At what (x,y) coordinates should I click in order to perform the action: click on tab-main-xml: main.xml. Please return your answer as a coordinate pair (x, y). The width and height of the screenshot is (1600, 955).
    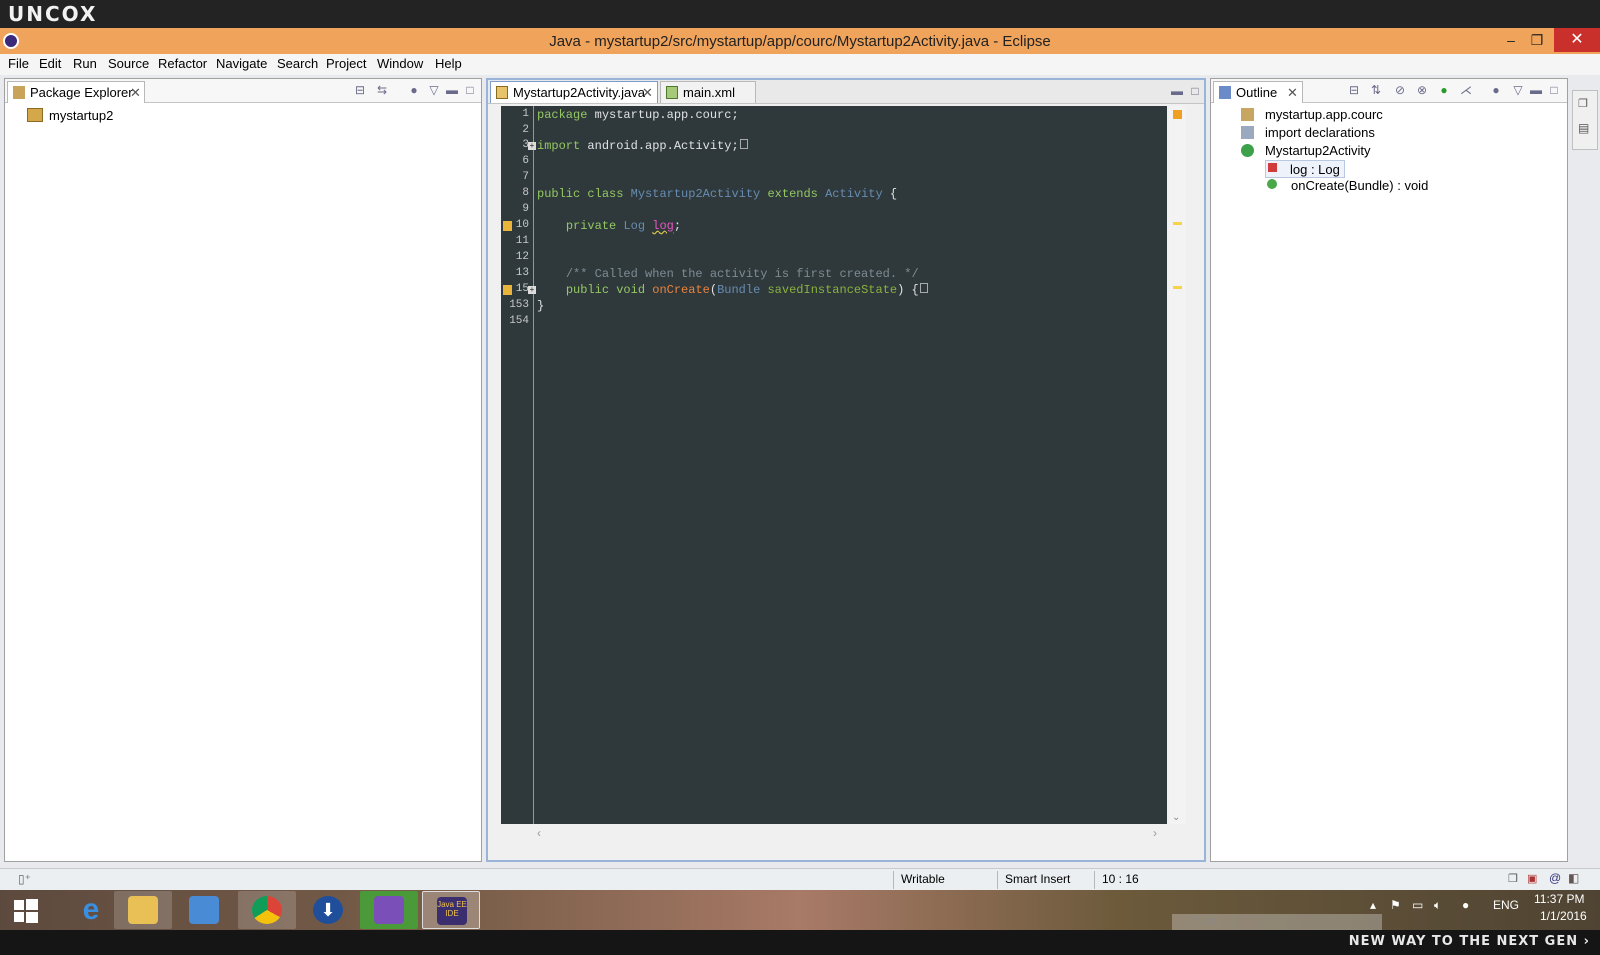
    Looking at the image, I should click on (708, 92).